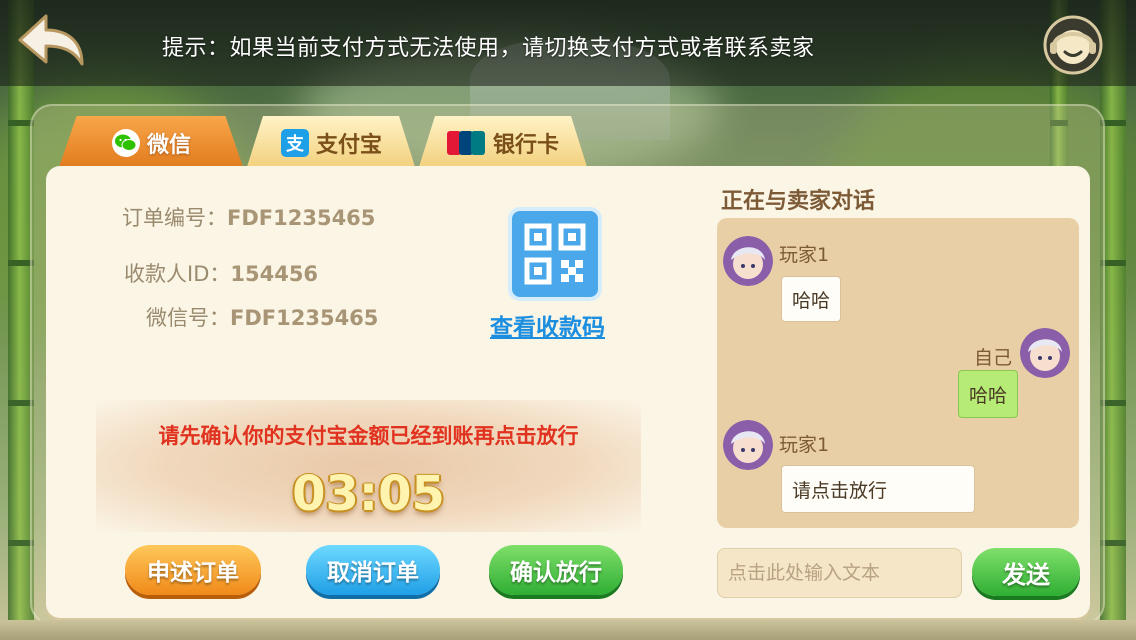 The width and height of the screenshot is (1136, 640). What do you see at coordinates (556, 570) in the screenshot?
I see `confirm-release-button: 确认放行` at bounding box center [556, 570].